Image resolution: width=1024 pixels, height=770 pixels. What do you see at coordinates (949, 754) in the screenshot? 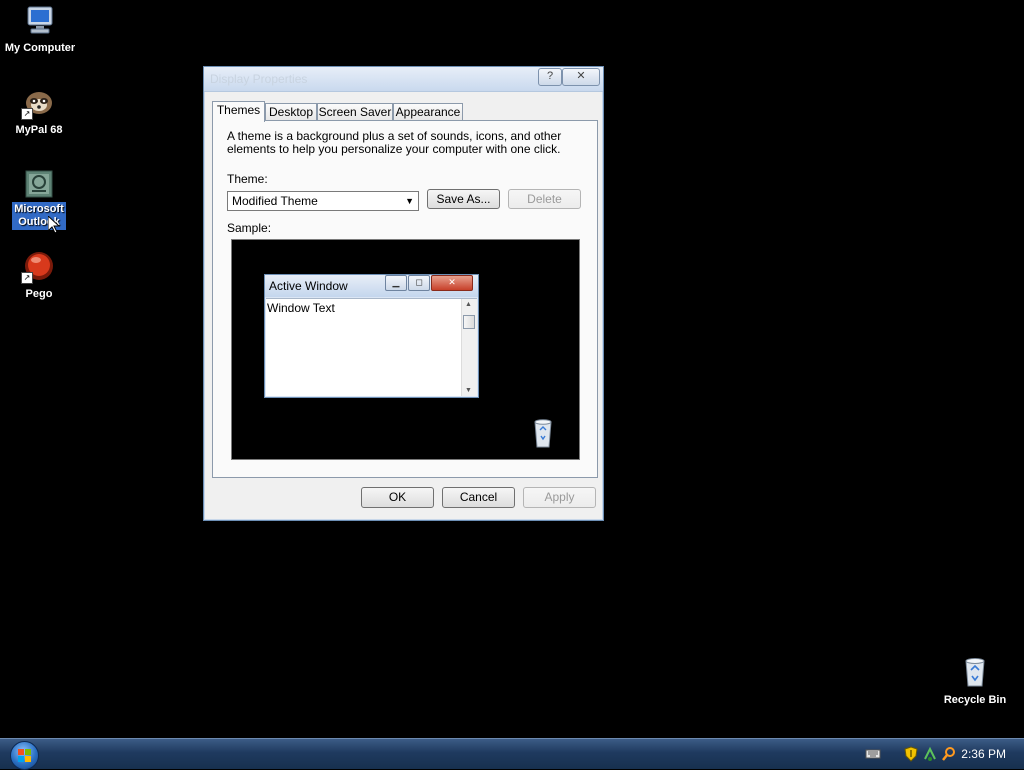
I see `search-icon` at bounding box center [949, 754].